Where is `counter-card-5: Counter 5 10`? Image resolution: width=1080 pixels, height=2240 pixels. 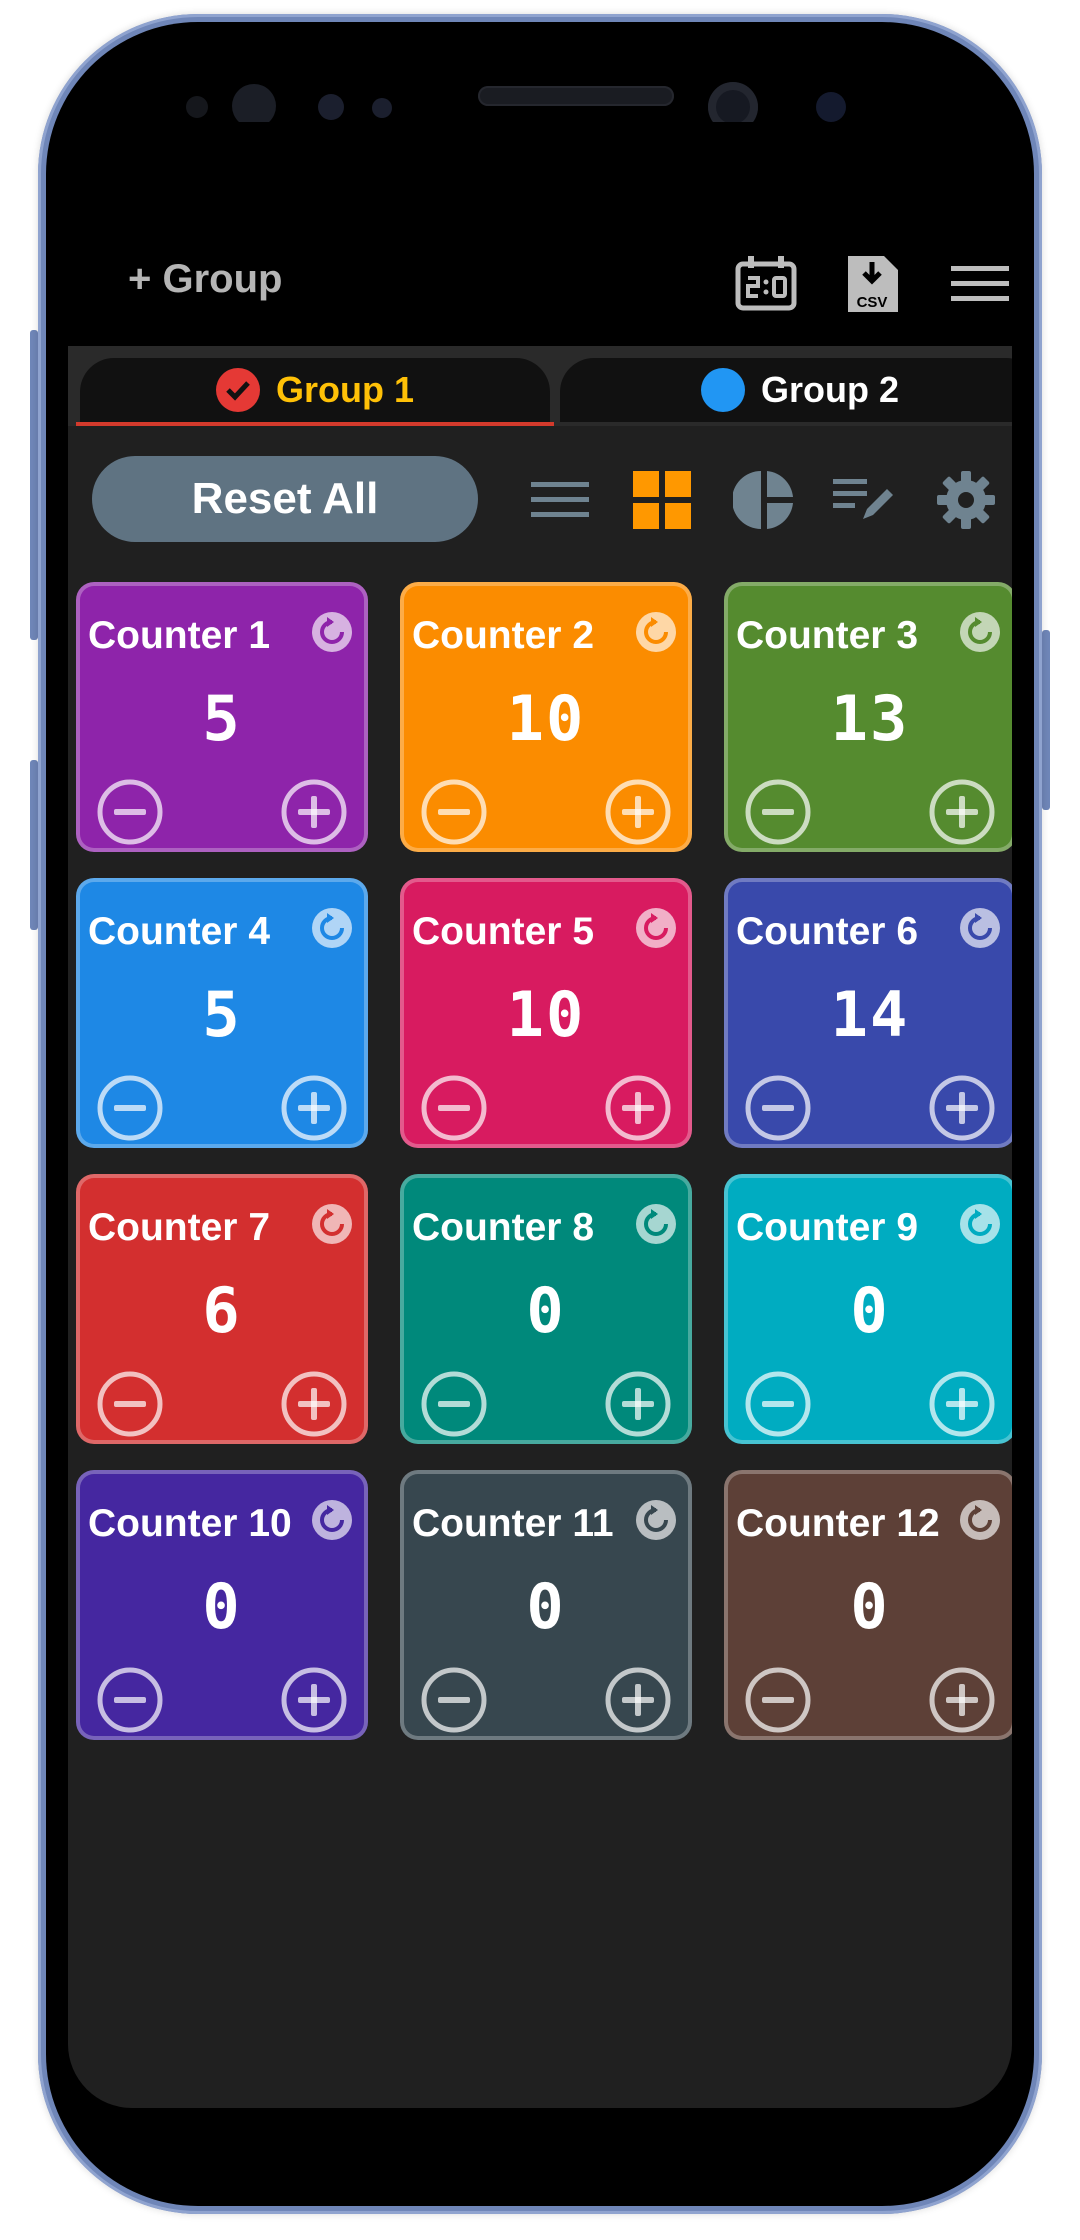 counter-card-5: Counter 5 10 is located at coordinates (546, 1013).